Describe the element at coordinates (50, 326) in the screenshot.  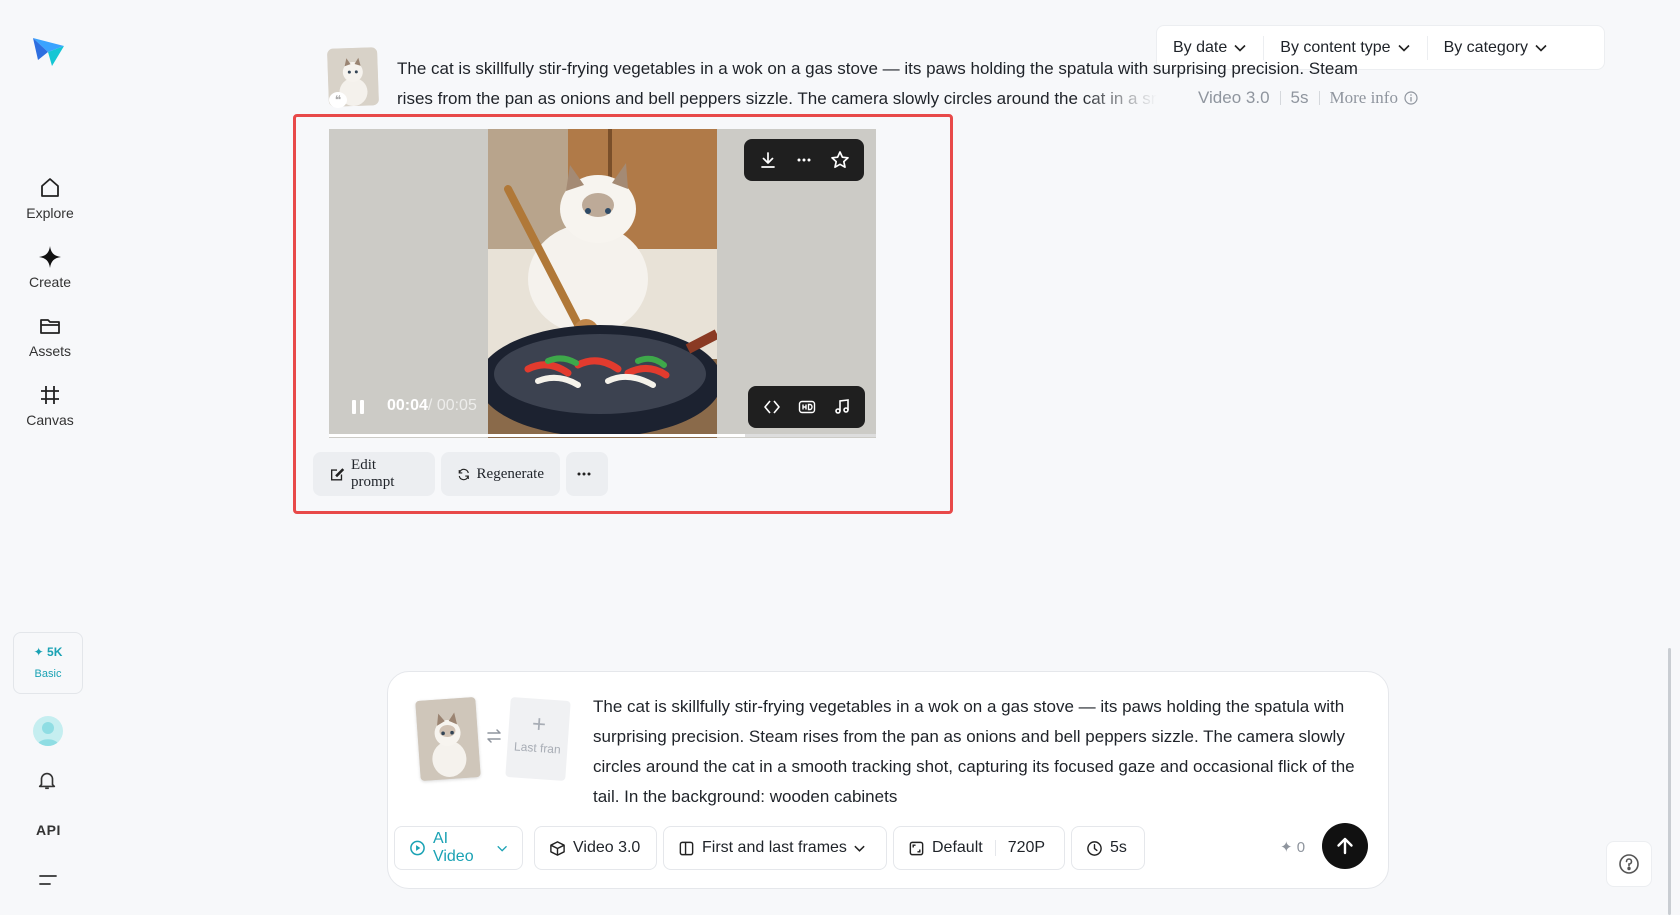
I see `folder-icon` at that location.